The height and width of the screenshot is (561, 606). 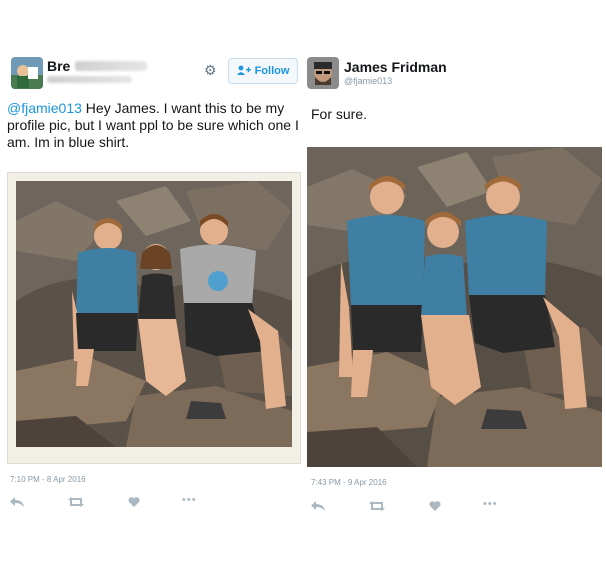 What do you see at coordinates (349, 482) in the screenshot?
I see `right-timestamp: 7:43 PM - 9 Apr 2016` at bounding box center [349, 482].